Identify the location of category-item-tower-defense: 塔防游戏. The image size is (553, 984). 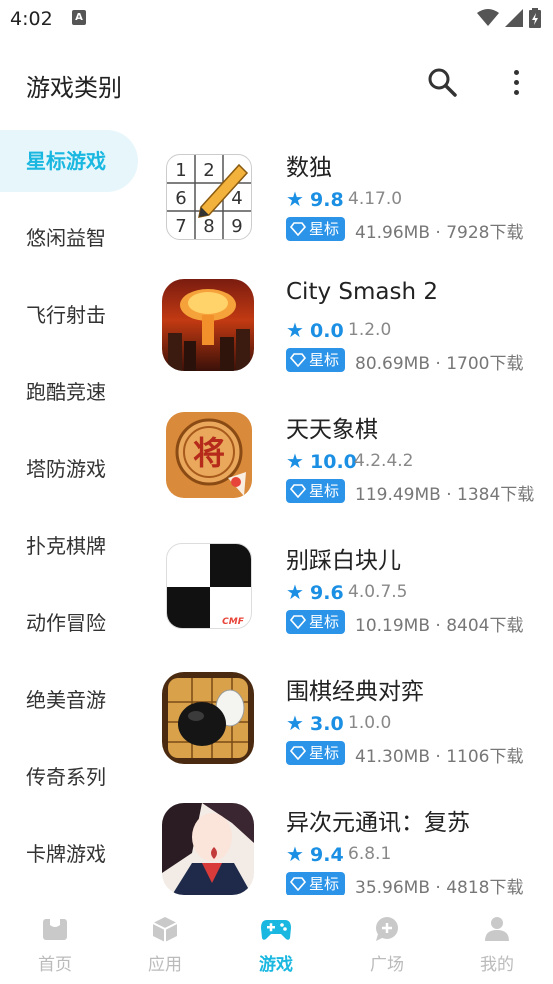
(69, 469).